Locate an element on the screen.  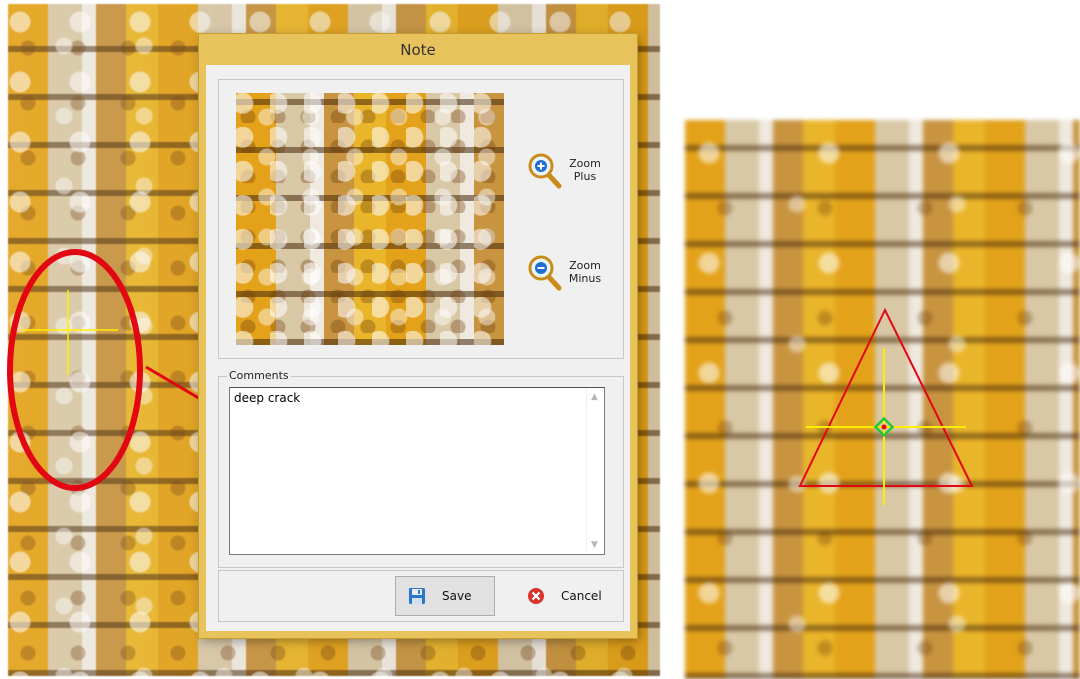
zoom-minus-line1: Zoom is located at coordinates (585, 265).